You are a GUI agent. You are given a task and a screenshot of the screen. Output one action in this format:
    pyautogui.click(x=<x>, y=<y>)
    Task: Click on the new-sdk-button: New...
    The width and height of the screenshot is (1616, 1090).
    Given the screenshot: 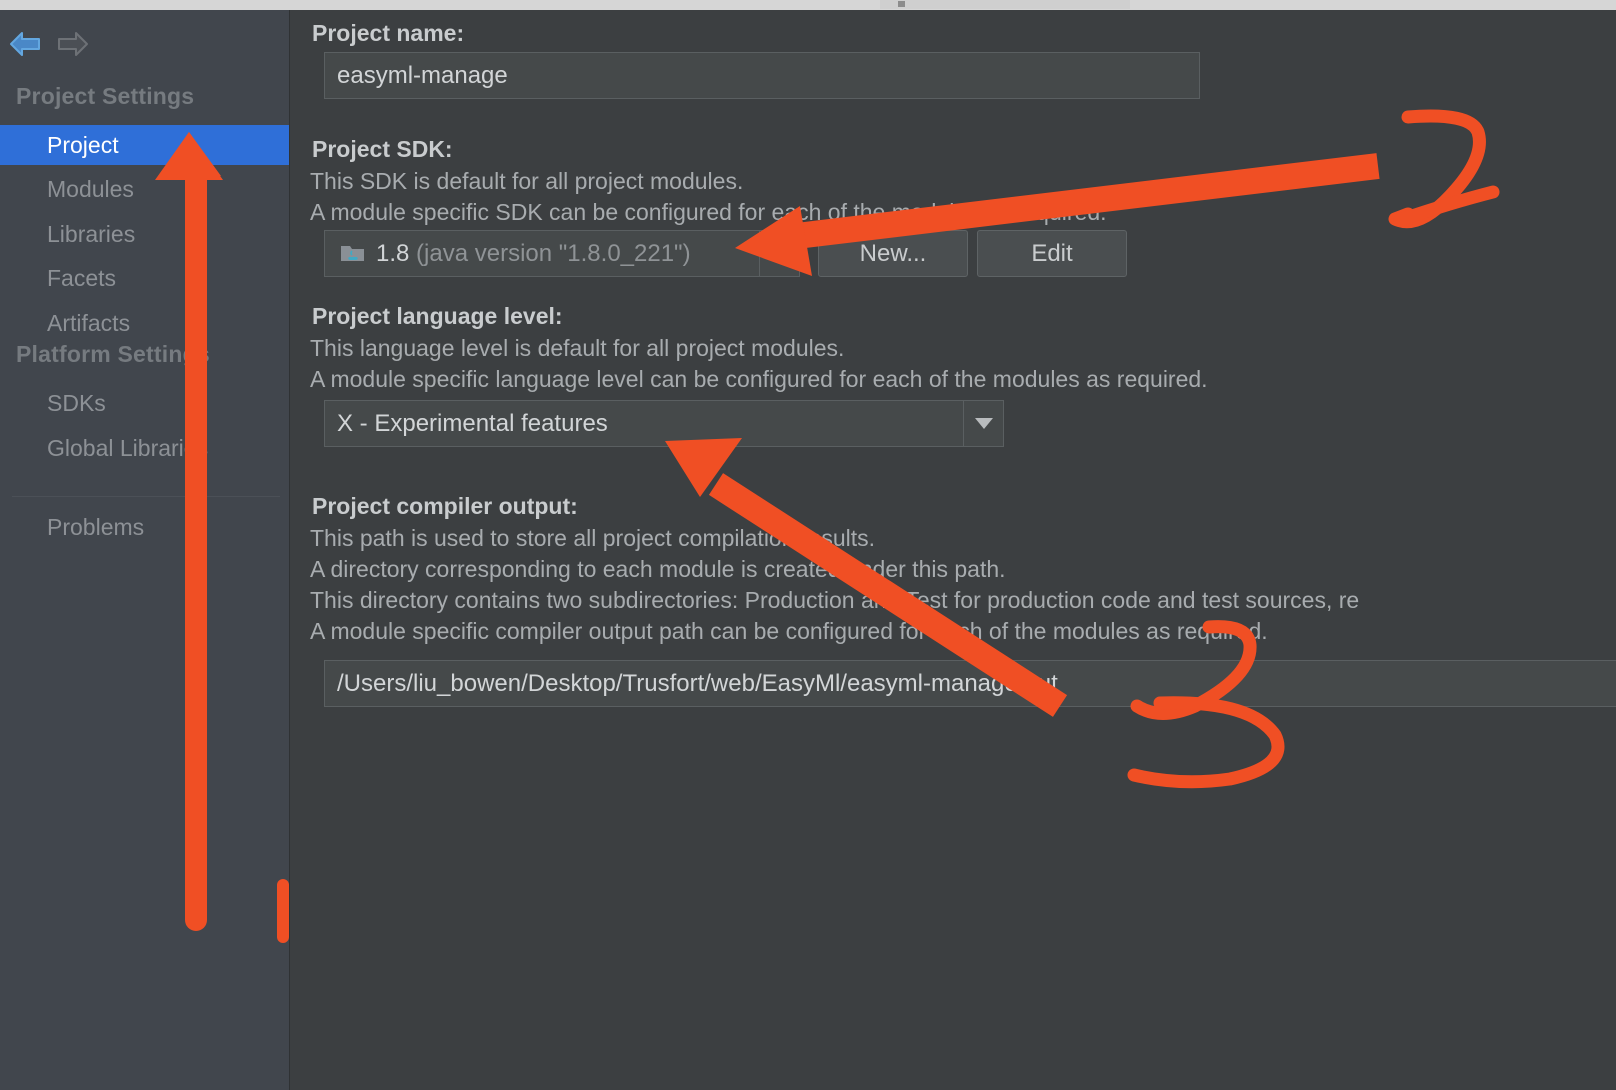 What is the action you would take?
    pyautogui.click(x=893, y=253)
    